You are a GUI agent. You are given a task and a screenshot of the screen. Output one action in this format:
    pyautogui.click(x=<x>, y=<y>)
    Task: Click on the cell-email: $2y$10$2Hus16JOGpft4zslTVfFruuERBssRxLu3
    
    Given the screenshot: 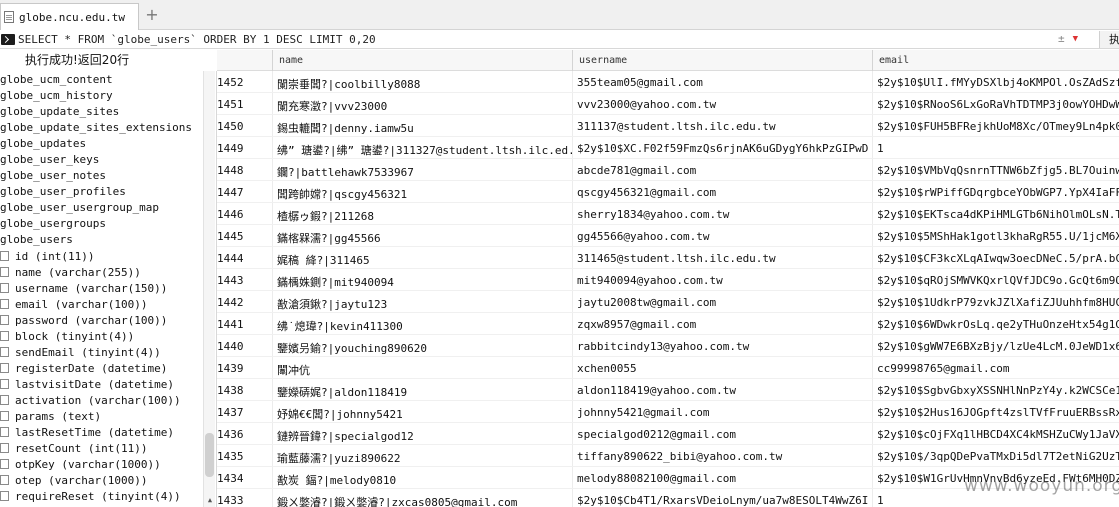 What is the action you would take?
    pyautogui.click(x=998, y=412)
    